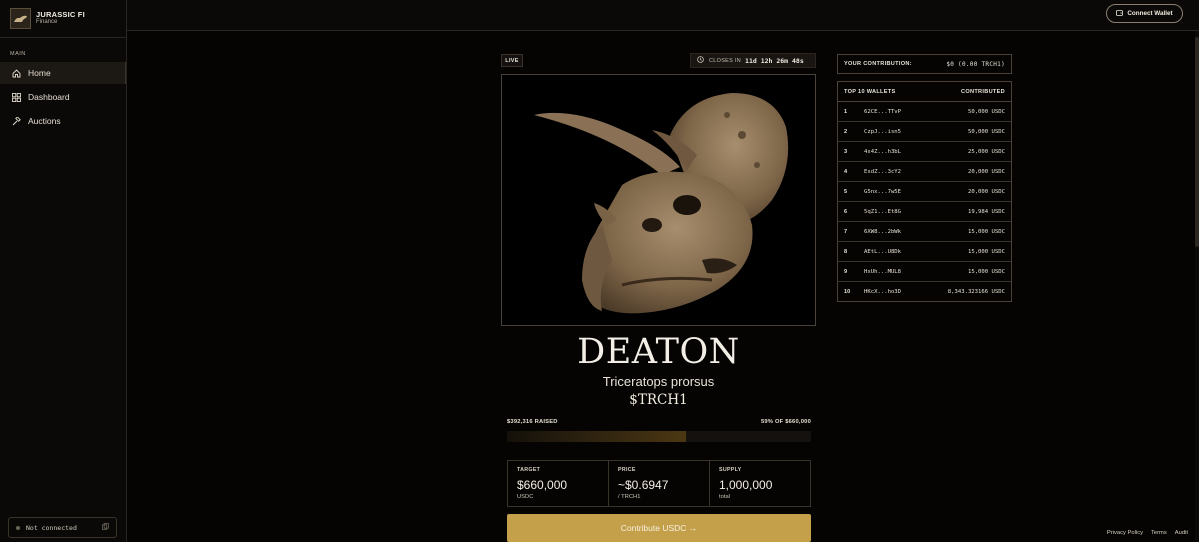  Describe the element at coordinates (62, 527) in the screenshot. I see `wallet-status: Not connected` at that location.